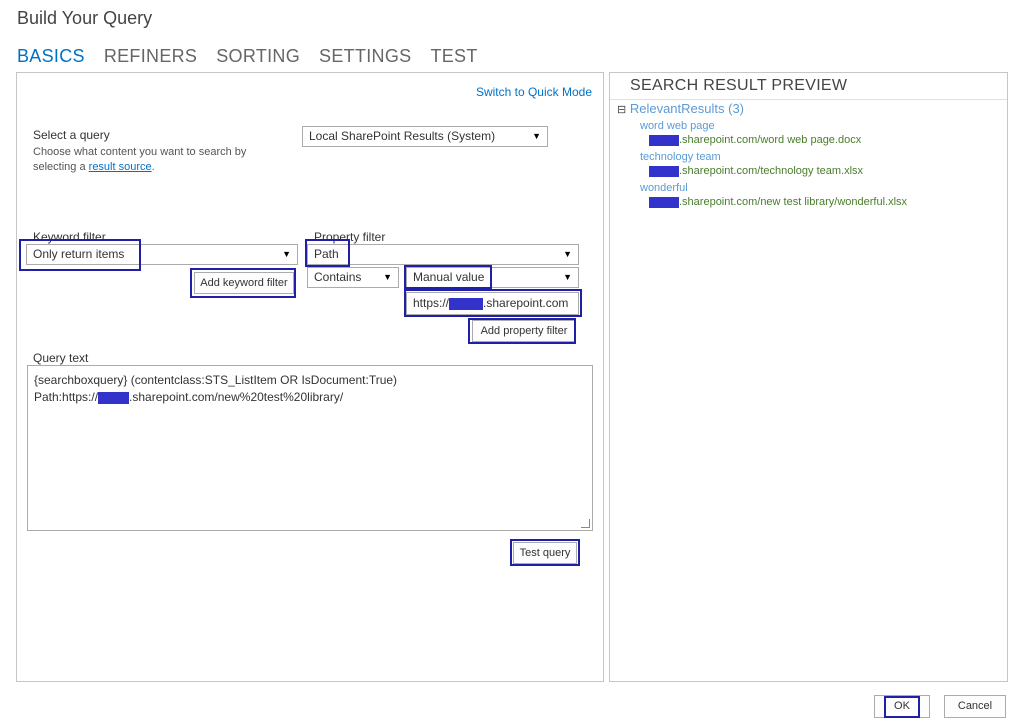 The image size is (1024, 728). I want to click on tab-refiners: REFINERS, so click(150, 56).